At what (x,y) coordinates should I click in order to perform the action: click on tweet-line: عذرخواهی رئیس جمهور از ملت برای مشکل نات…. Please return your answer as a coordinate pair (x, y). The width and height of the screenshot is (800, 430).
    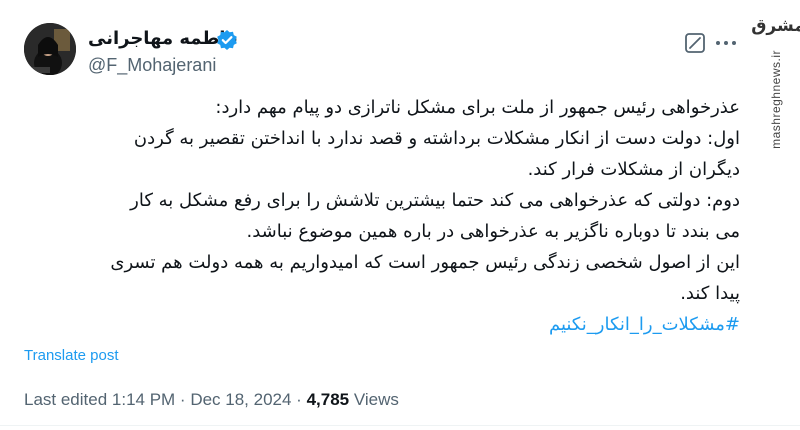
    Looking at the image, I should click on (477, 107).